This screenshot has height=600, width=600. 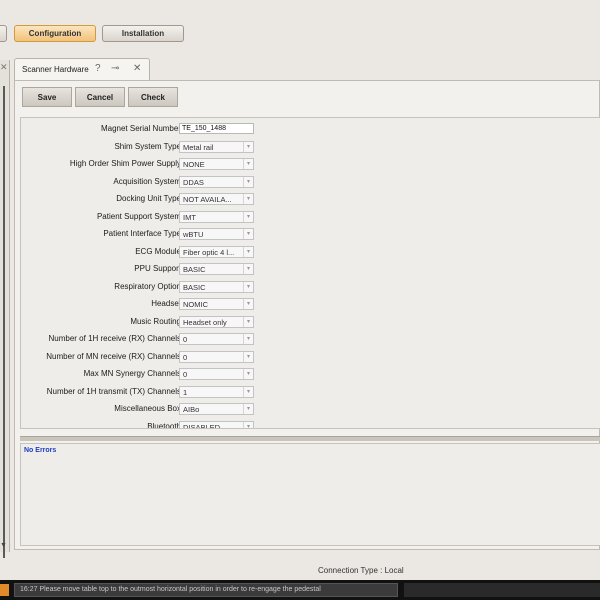 I want to click on field-value: DISABLED, so click(x=202, y=425).